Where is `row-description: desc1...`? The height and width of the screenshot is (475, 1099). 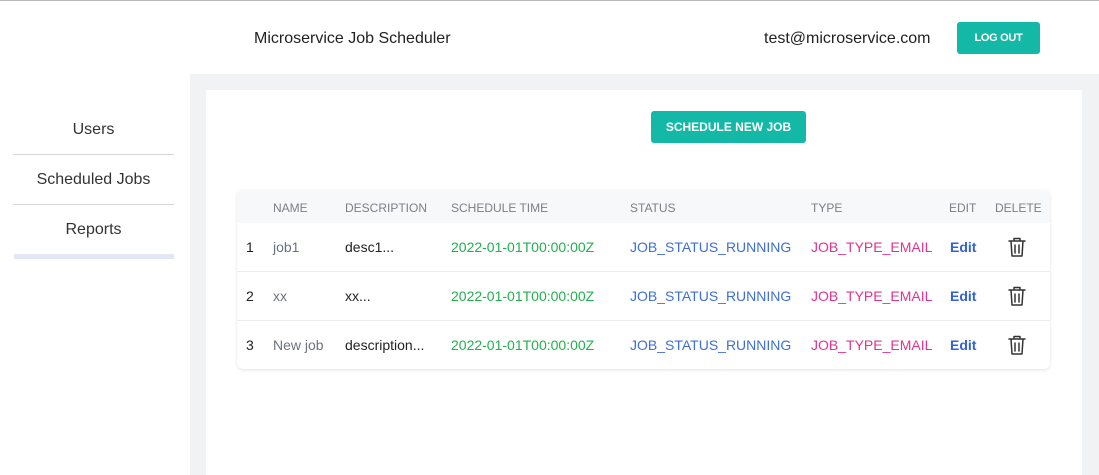 row-description: desc1... is located at coordinates (370, 247).